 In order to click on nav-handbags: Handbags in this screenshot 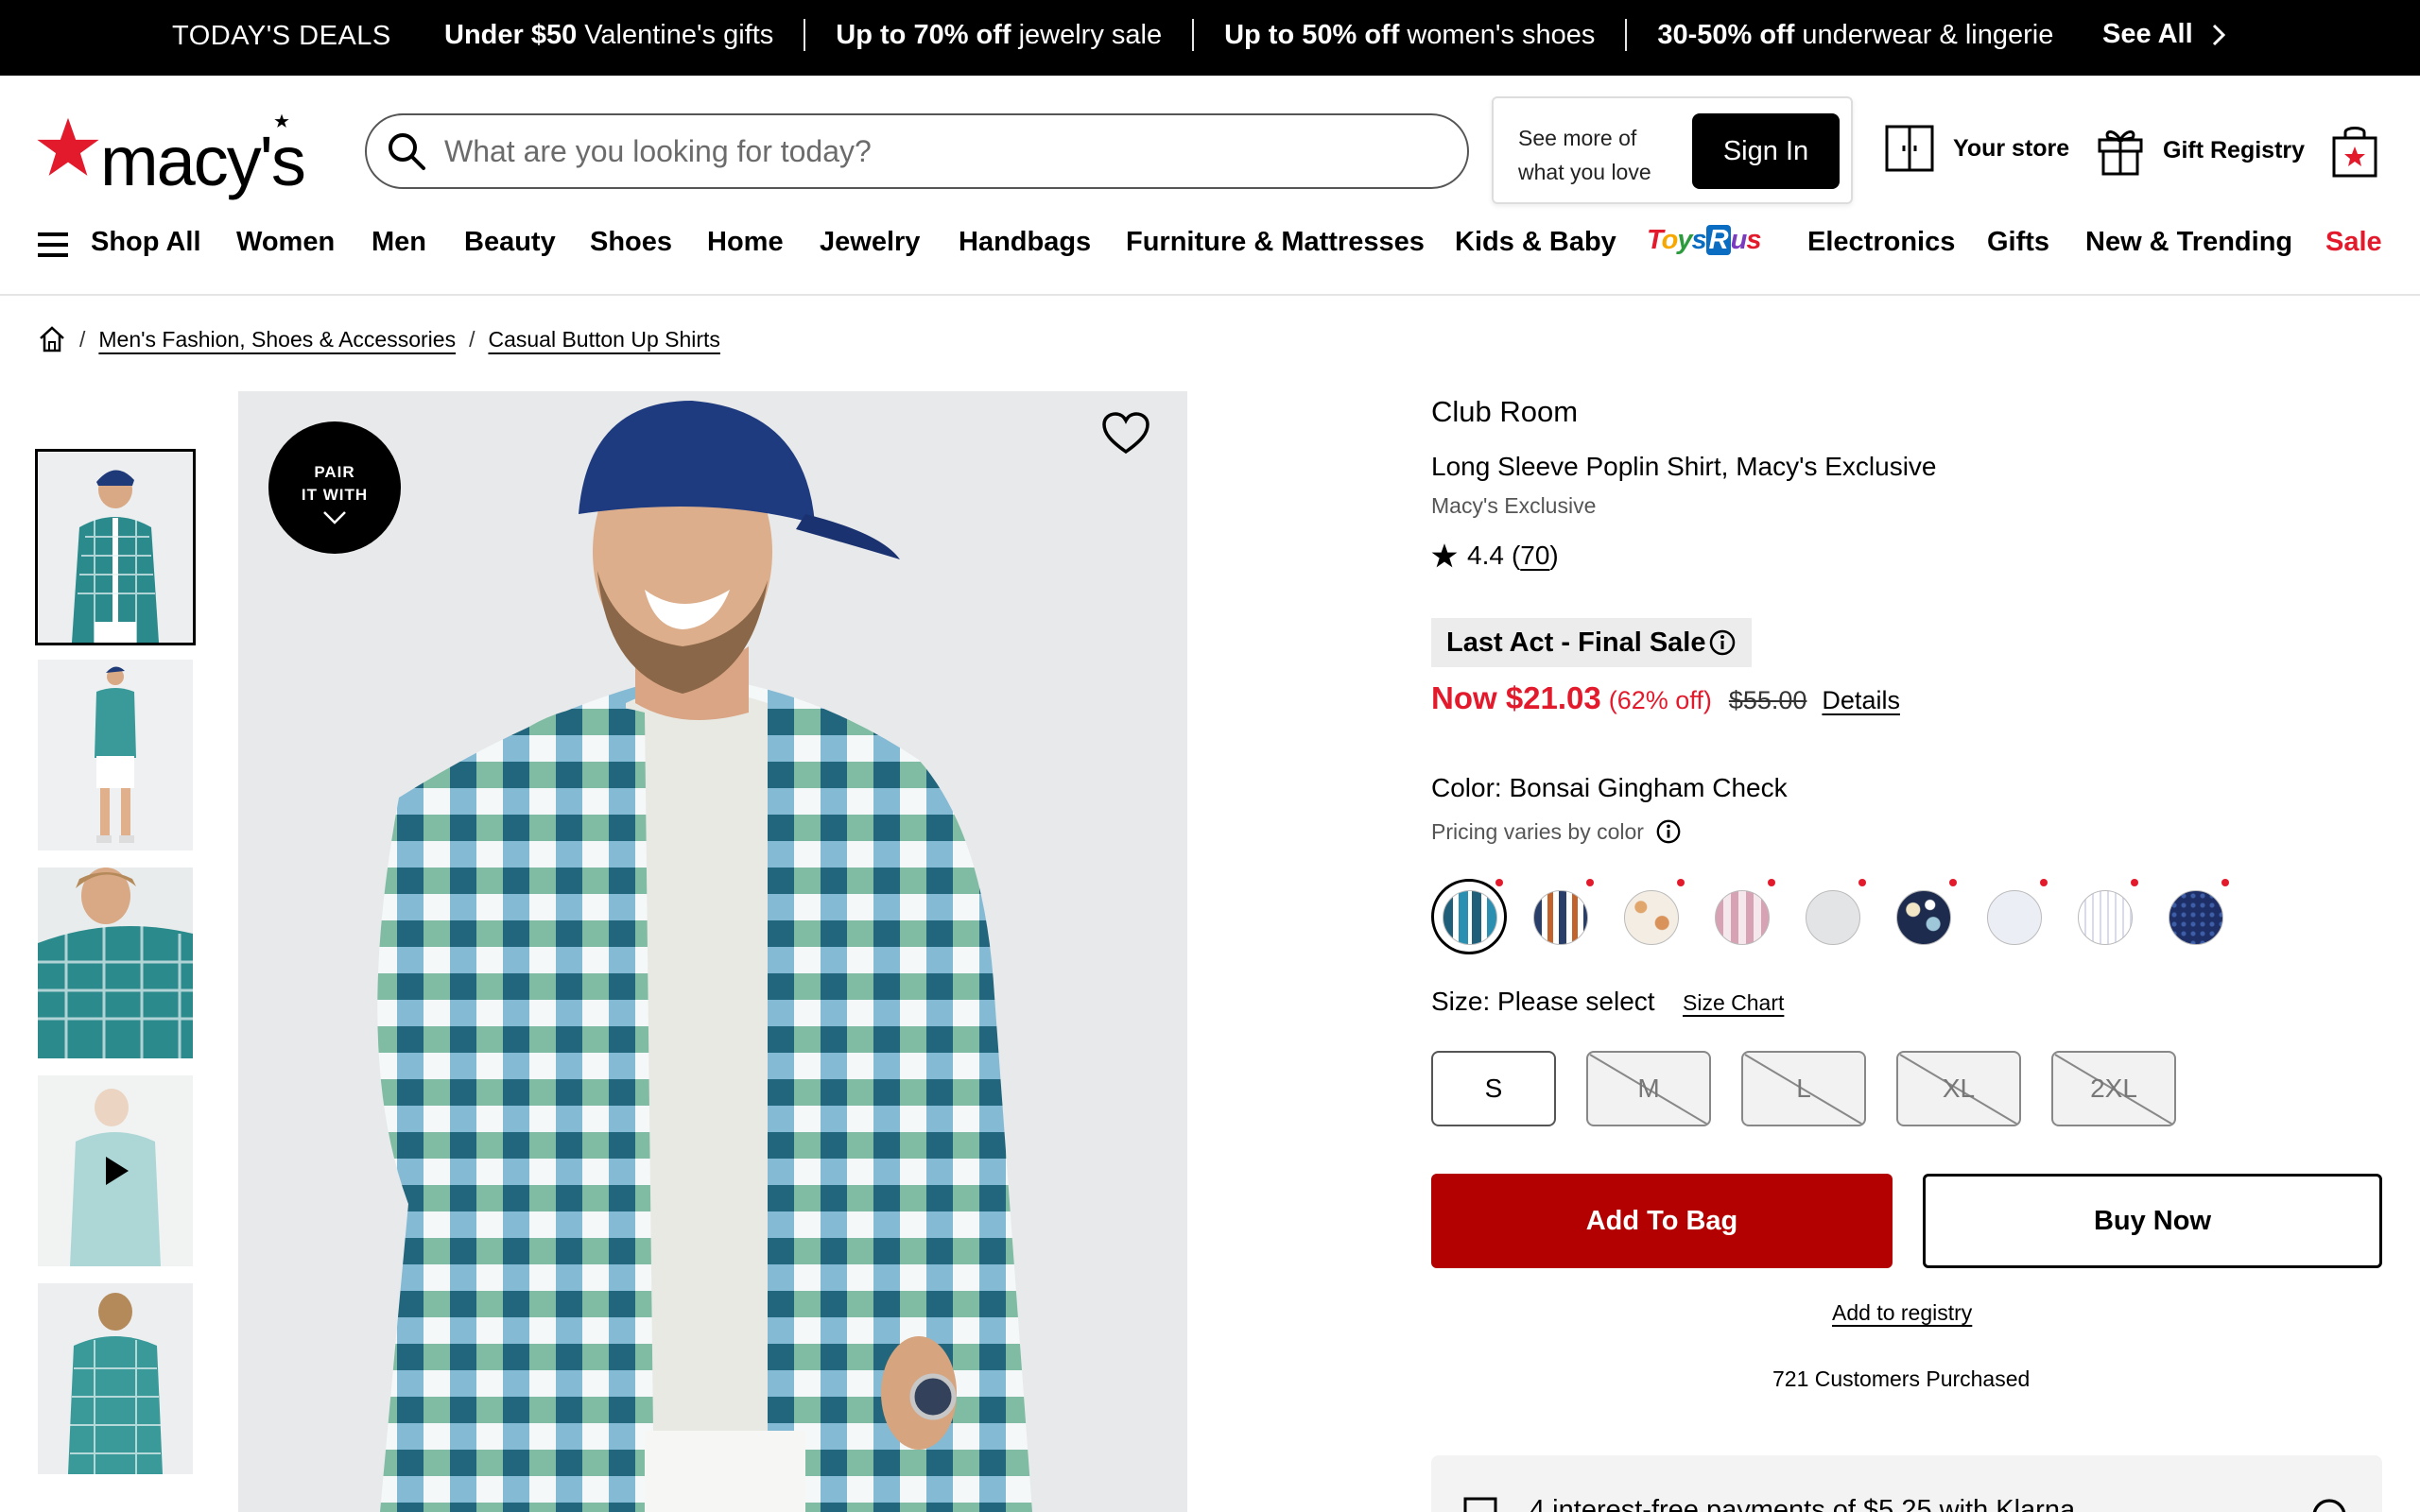, I will do `click(1025, 242)`.